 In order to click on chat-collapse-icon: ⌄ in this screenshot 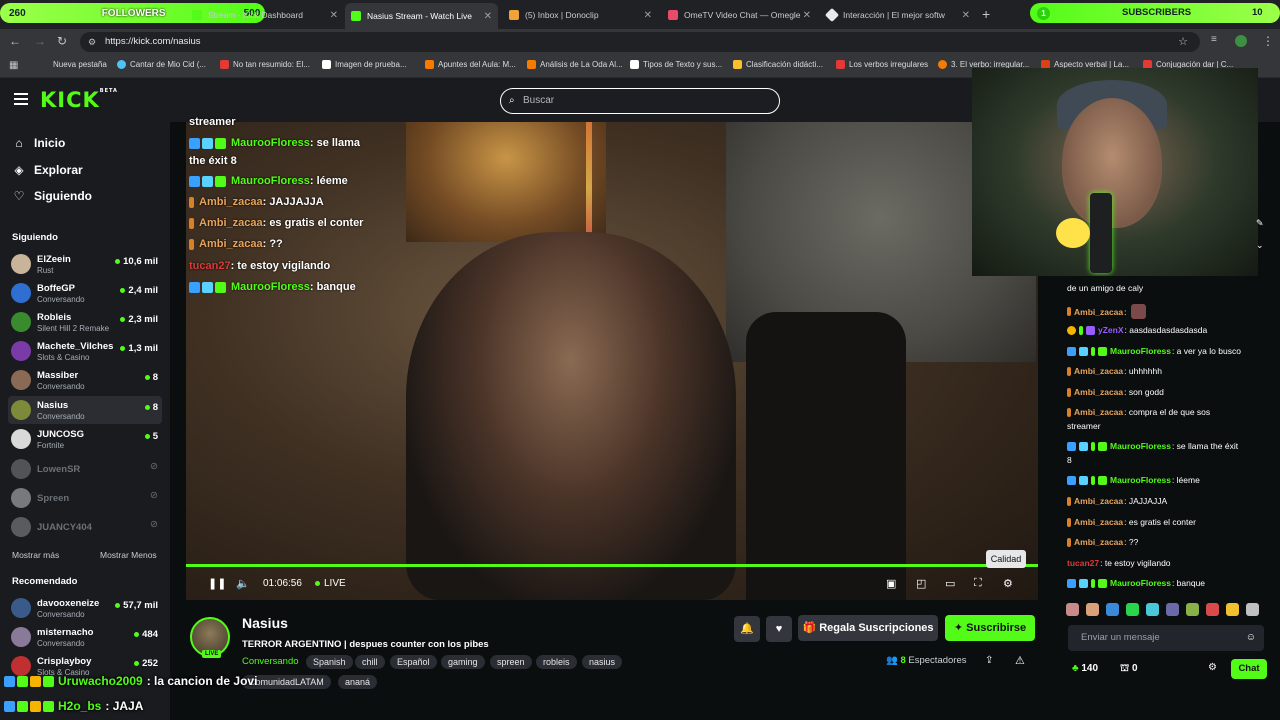, I will do `click(1260, 245)`.